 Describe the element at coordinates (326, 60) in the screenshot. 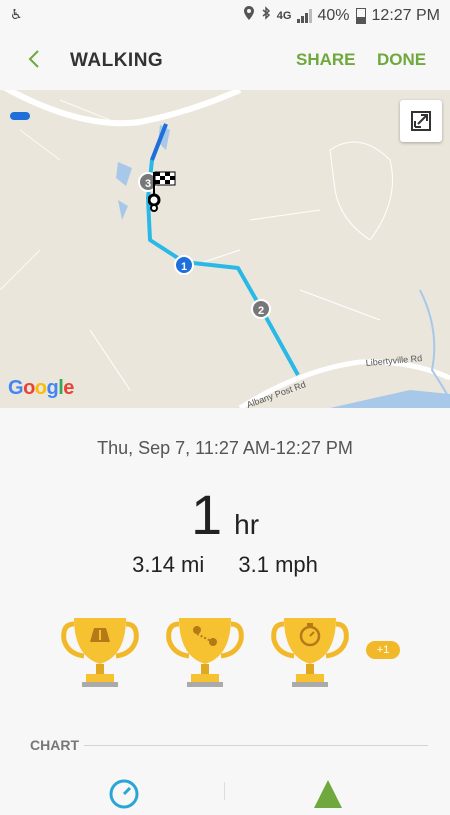

I see `share-button: SHARE` at that location.